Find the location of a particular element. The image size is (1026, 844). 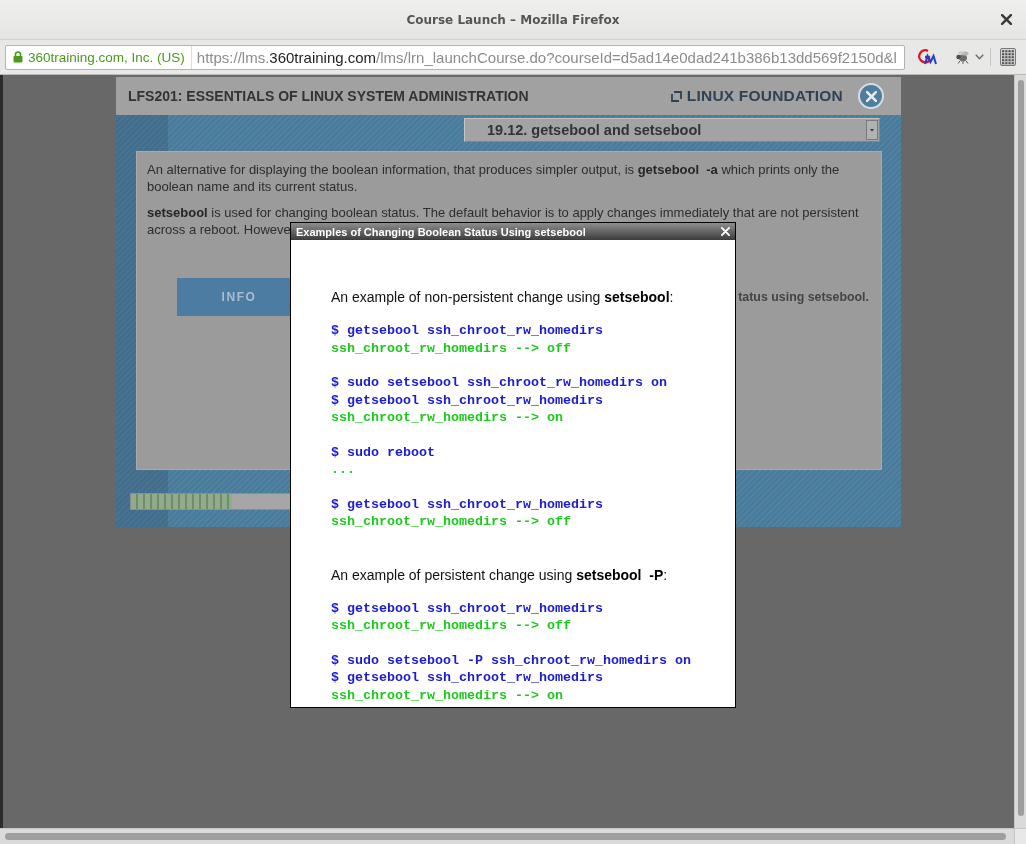

window-close-button is located at coordinates (1006, 19).